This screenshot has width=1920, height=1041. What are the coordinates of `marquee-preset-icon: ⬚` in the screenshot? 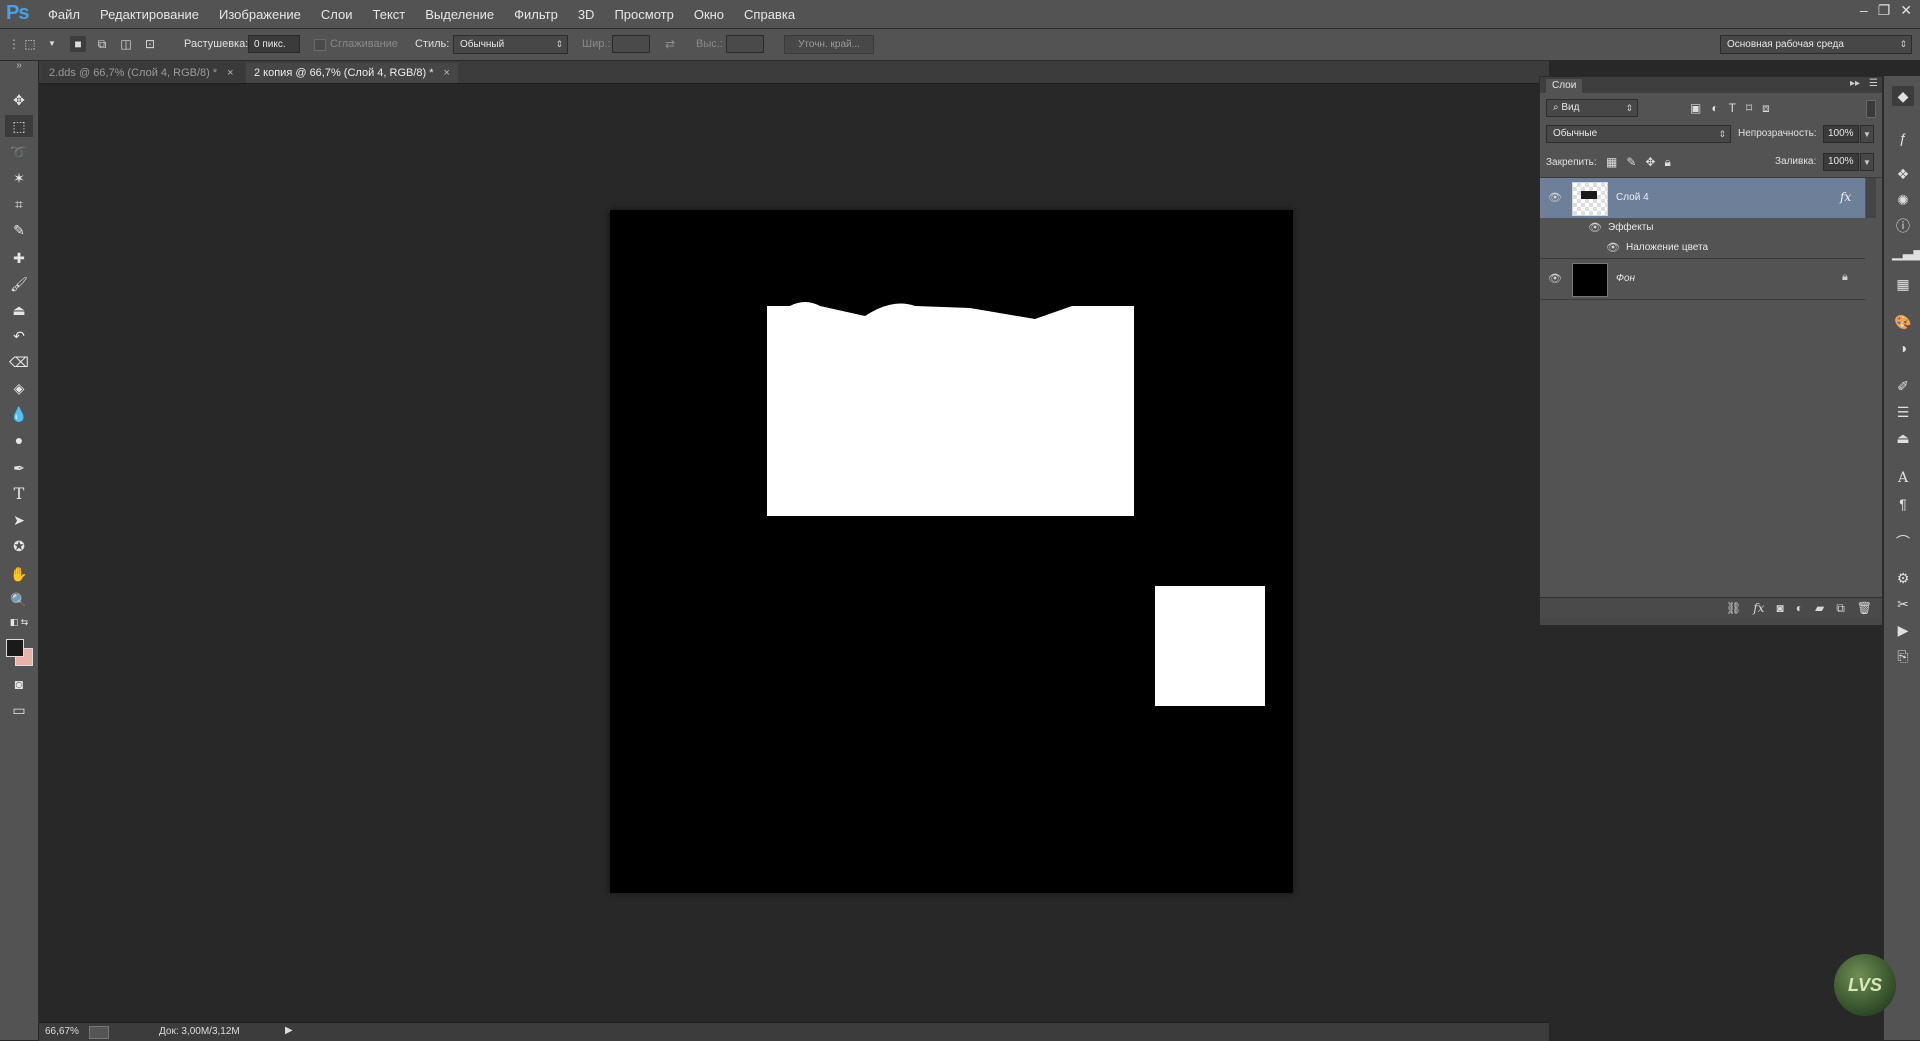 It's located at (30, 44).